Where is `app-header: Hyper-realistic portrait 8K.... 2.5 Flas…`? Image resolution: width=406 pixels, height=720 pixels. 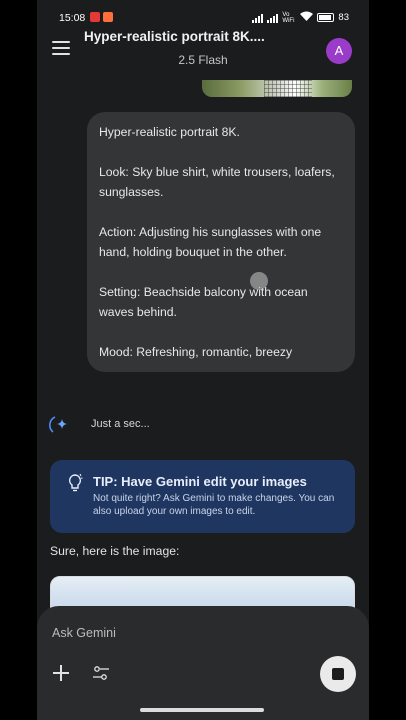 app-header: Hyper-realistic portrait 8K.... 2.5 Flas… is located at coordinates (203, 50).